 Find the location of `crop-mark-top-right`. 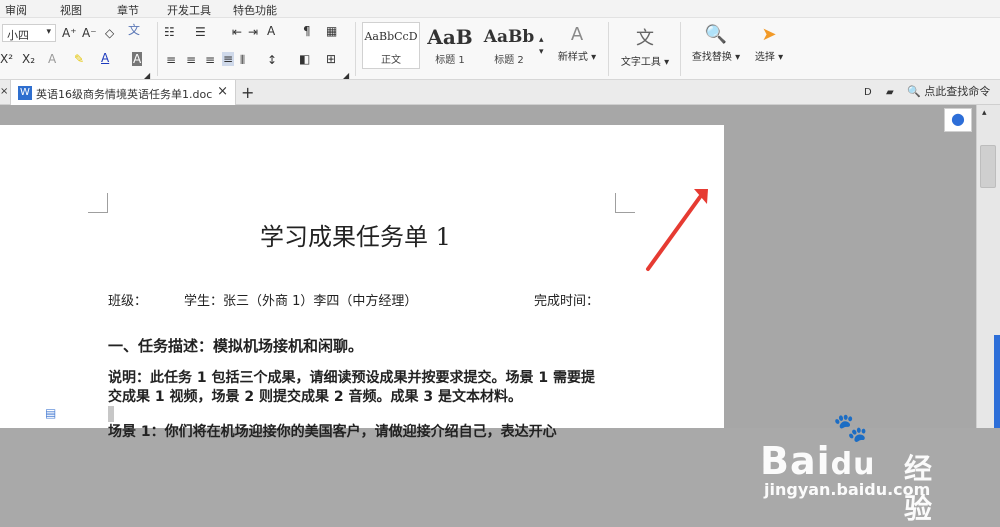

crop-mark-top-right is located at coordinates (625, 203).